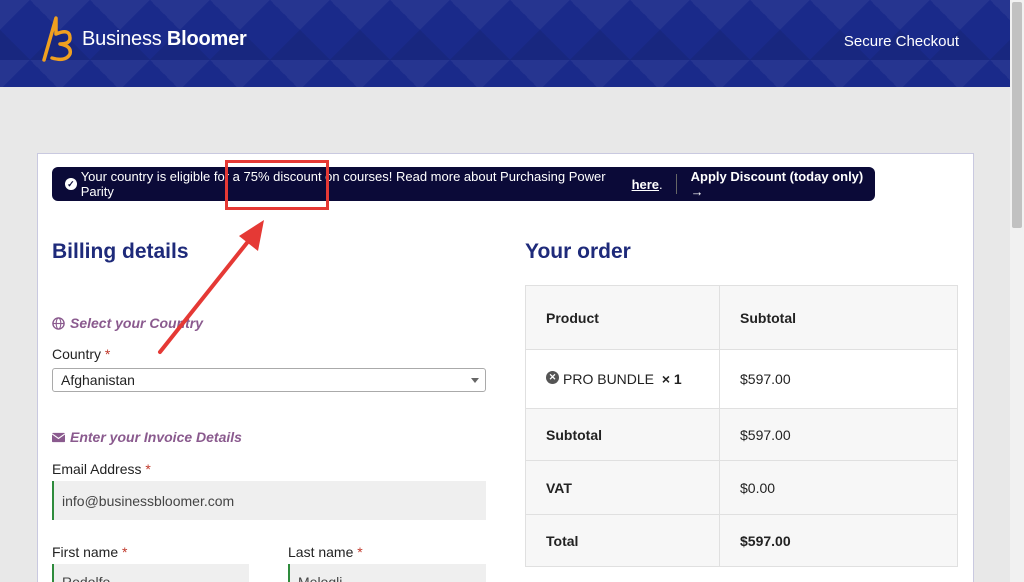  I want to click on brand-name-light: Business, so click(122, 38).